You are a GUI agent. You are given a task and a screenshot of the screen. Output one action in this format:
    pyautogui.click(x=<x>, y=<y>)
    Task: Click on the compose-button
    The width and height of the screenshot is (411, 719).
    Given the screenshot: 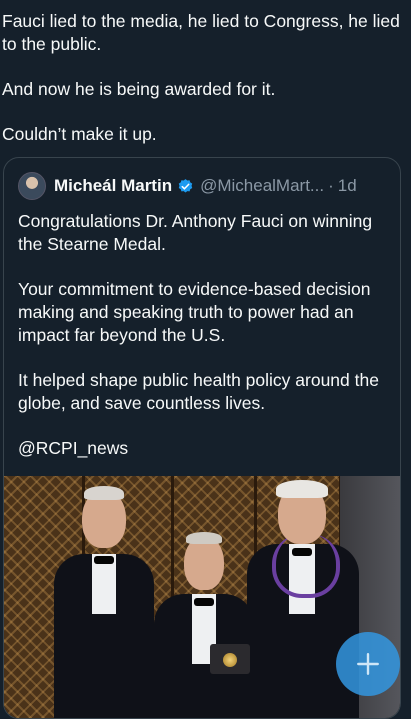 What is the action you would take?
    pyautogui.click(x=368, y=664)
    